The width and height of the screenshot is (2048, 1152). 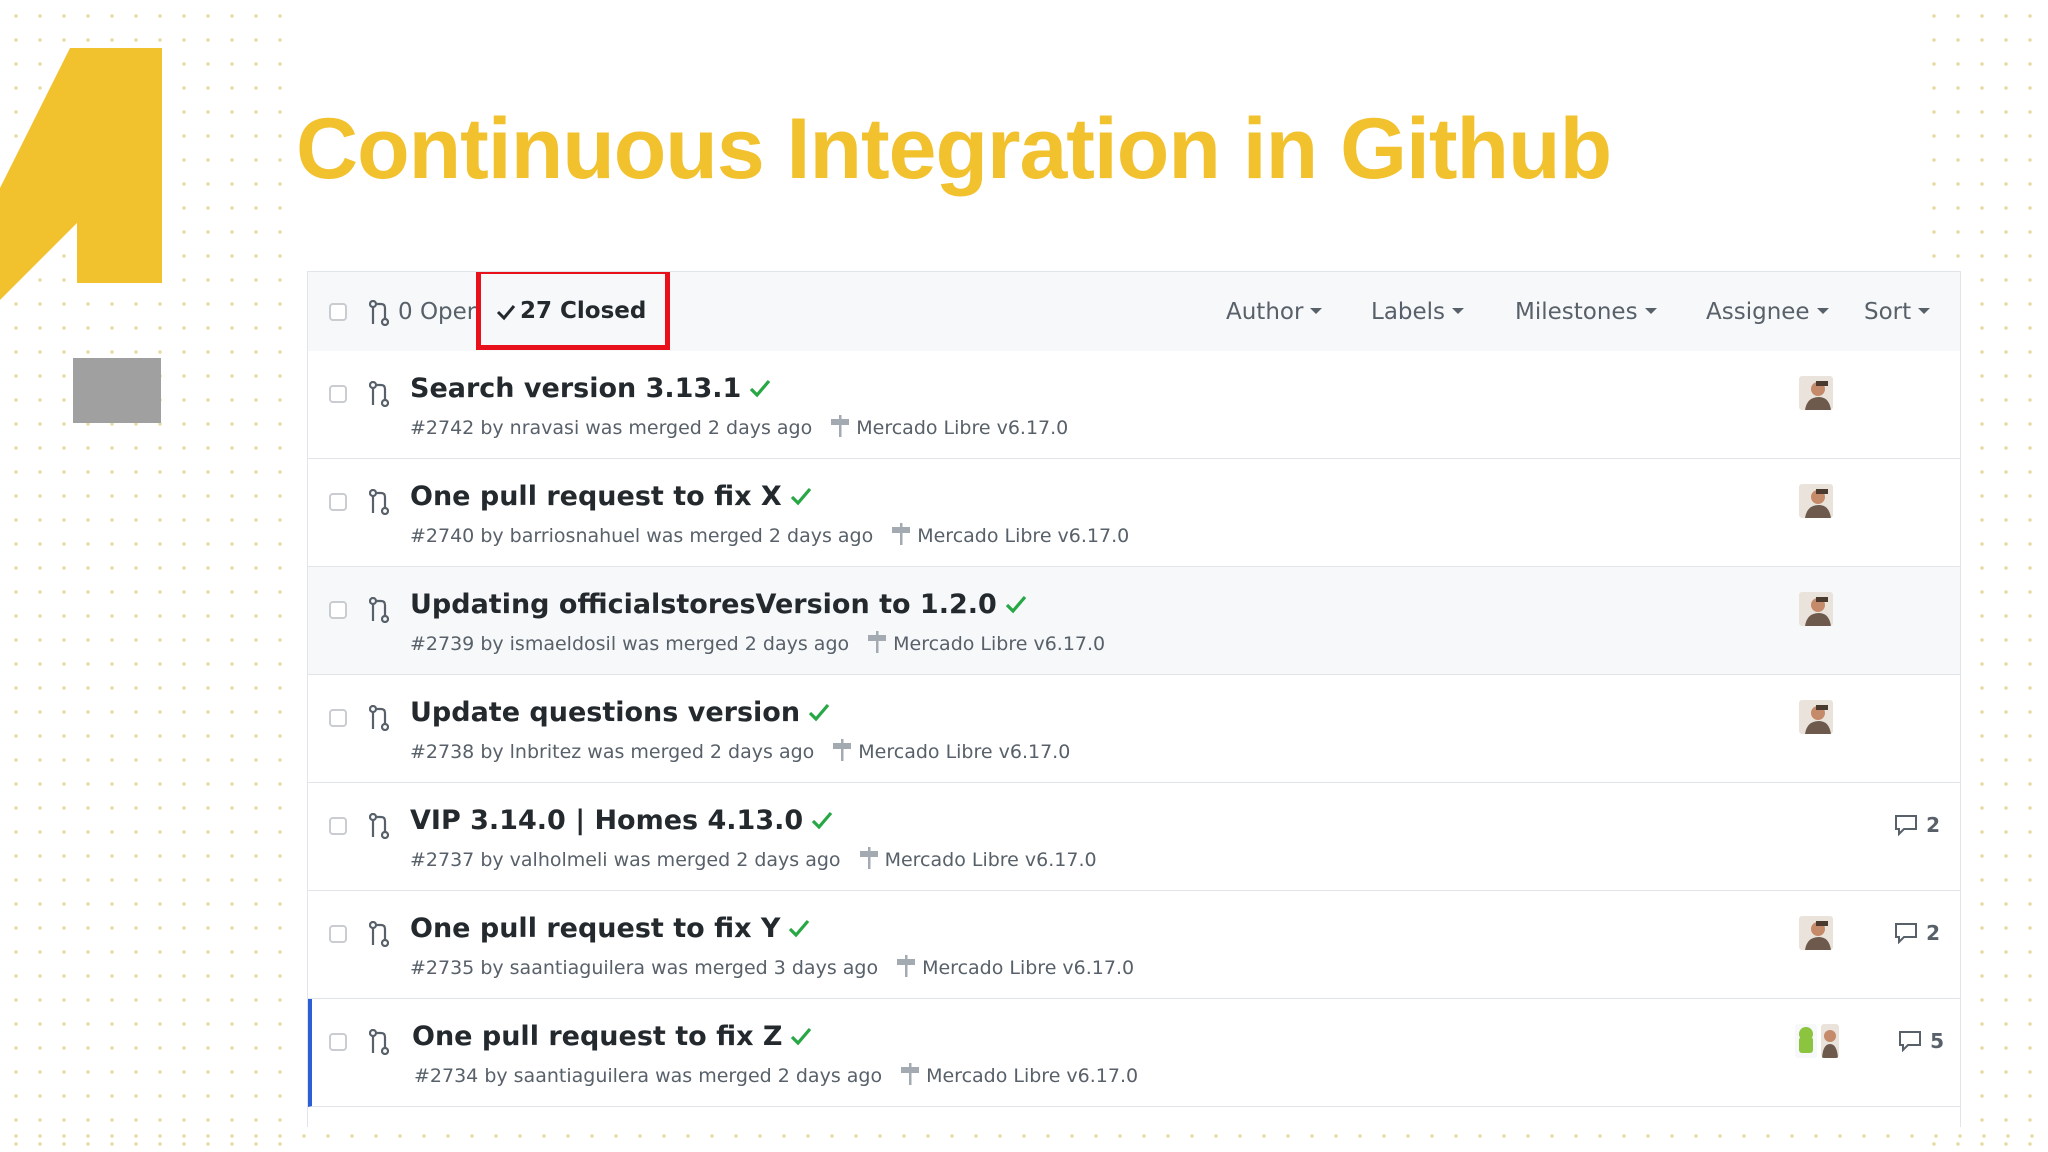 I want to click on pull-request-meta-text: #2738 by lnbritez was merged 2 days ago, so click(x=612, y=752).